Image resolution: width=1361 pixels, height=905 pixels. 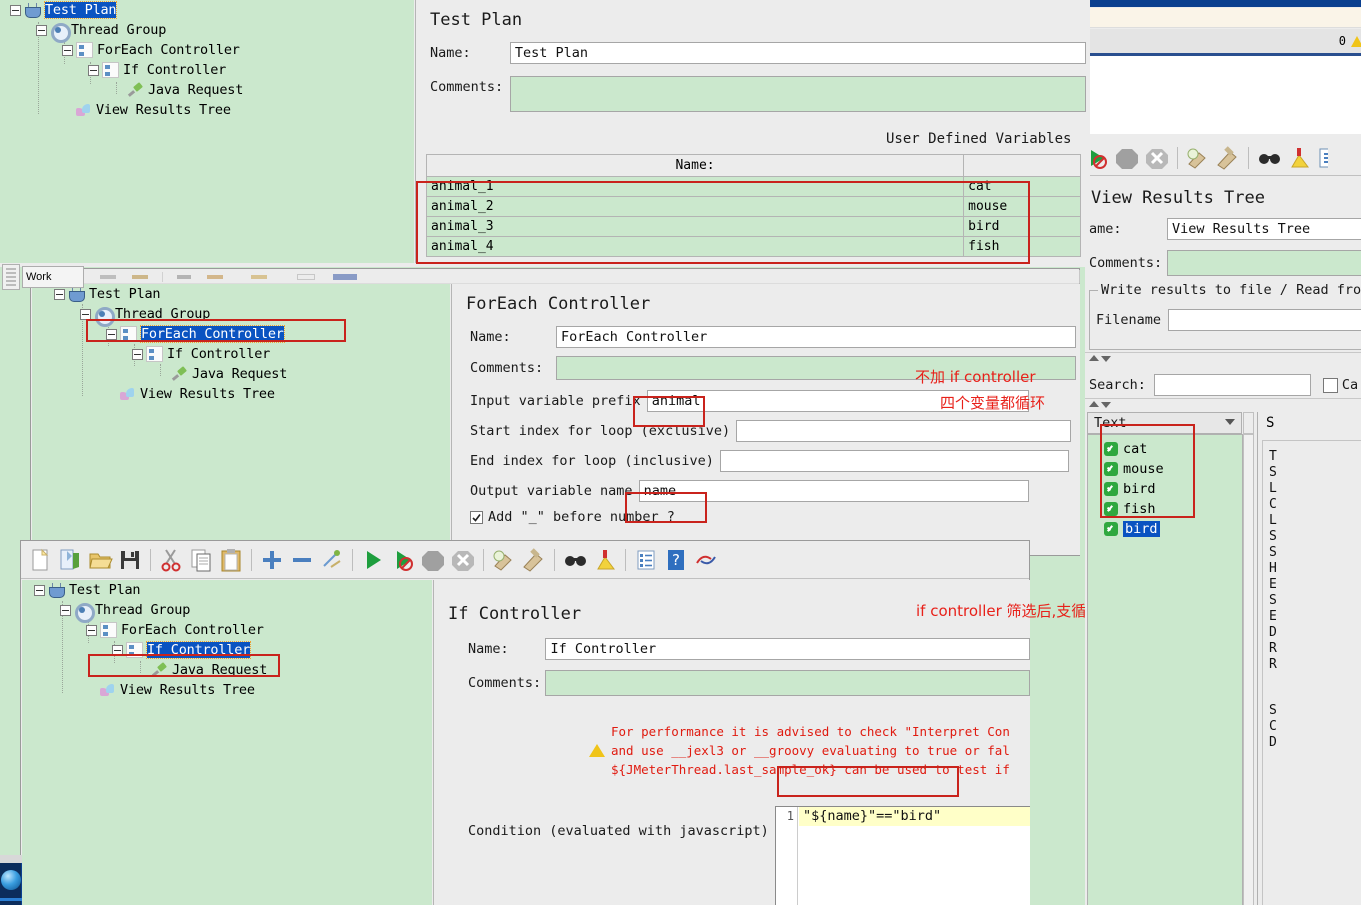 I want to click on name-input: Test Plan, so click(x=797, y=53).